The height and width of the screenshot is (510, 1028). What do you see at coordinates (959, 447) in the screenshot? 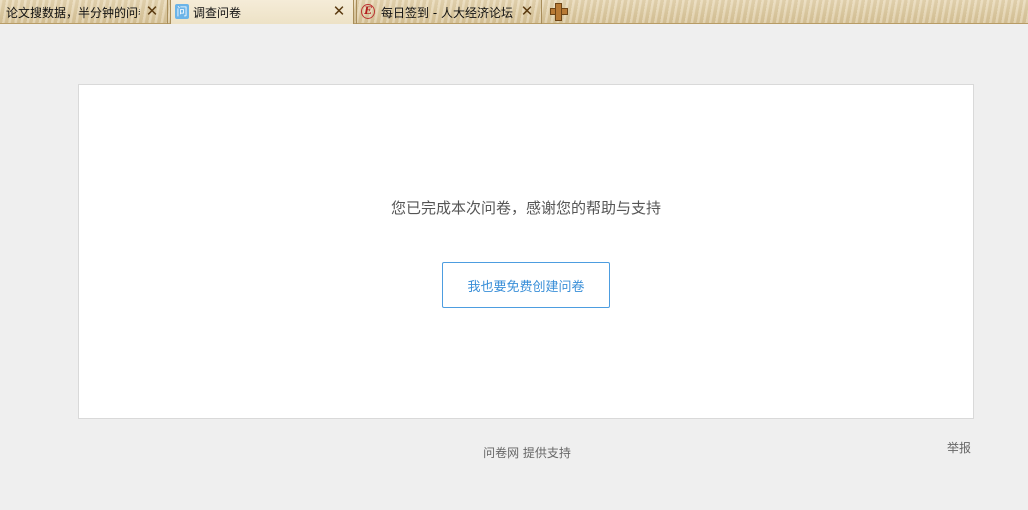
I see `report-link: 举报` at bounding box center [959, 447].